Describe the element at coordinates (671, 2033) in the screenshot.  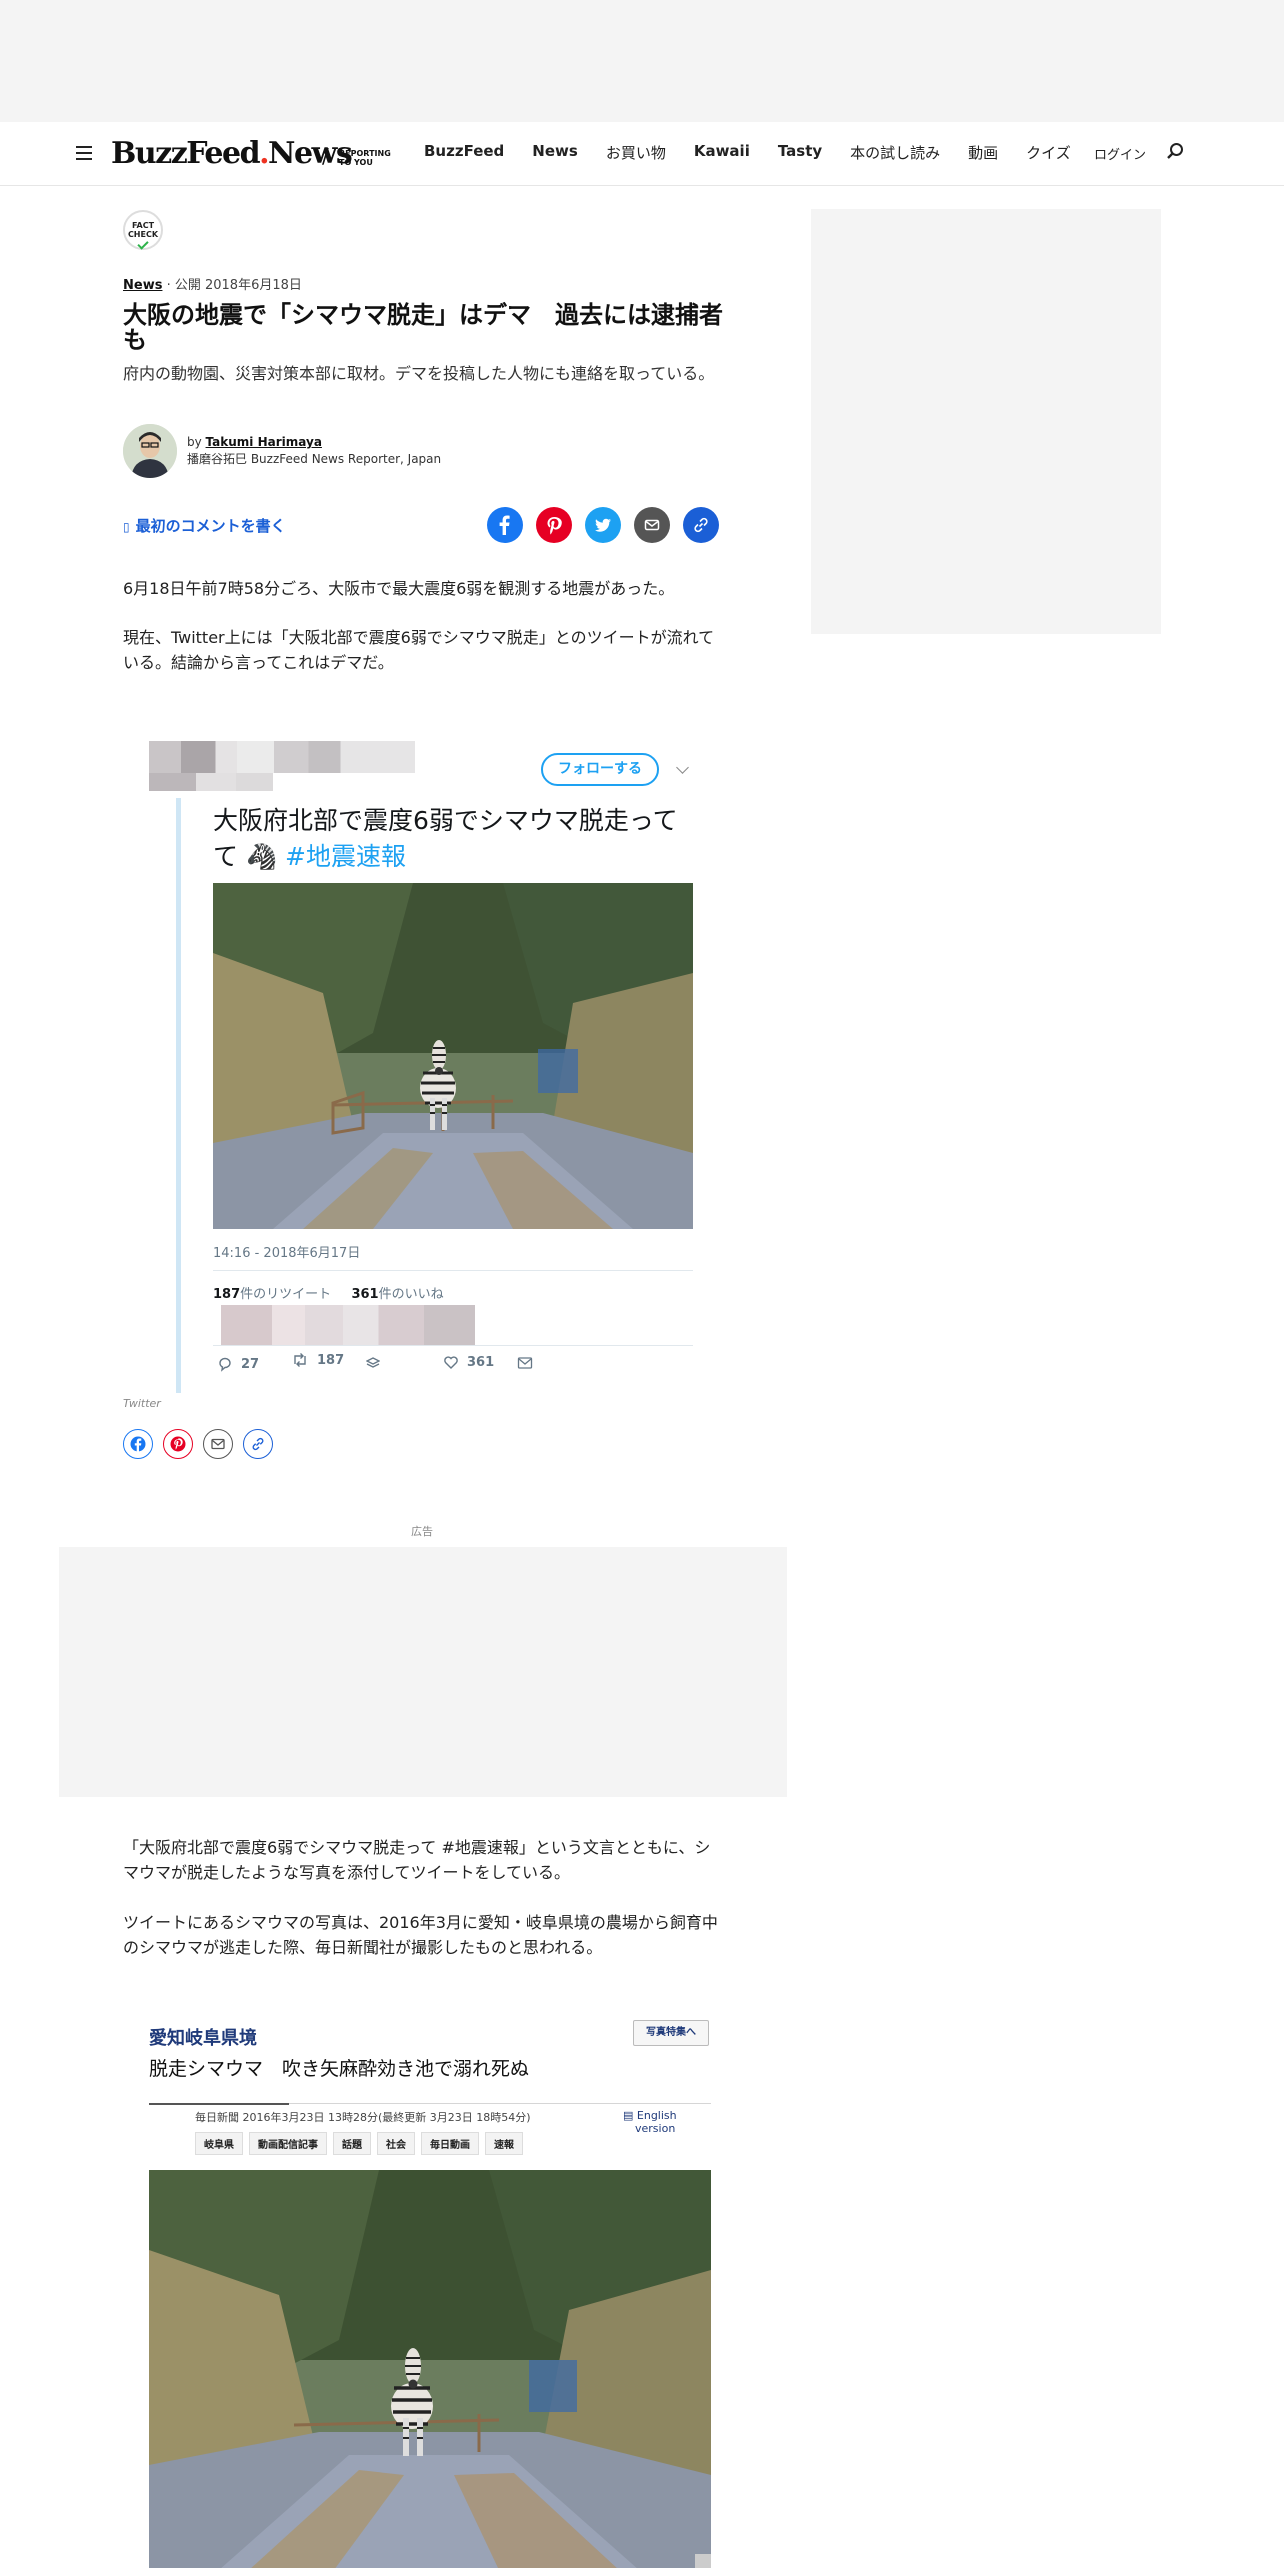
I see `photo-feature-button: 写真特集へ` at that location.